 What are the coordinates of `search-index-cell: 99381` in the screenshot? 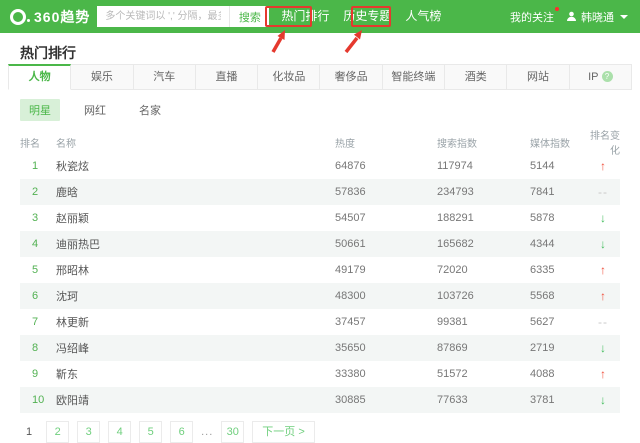 It's located at (452, 322).